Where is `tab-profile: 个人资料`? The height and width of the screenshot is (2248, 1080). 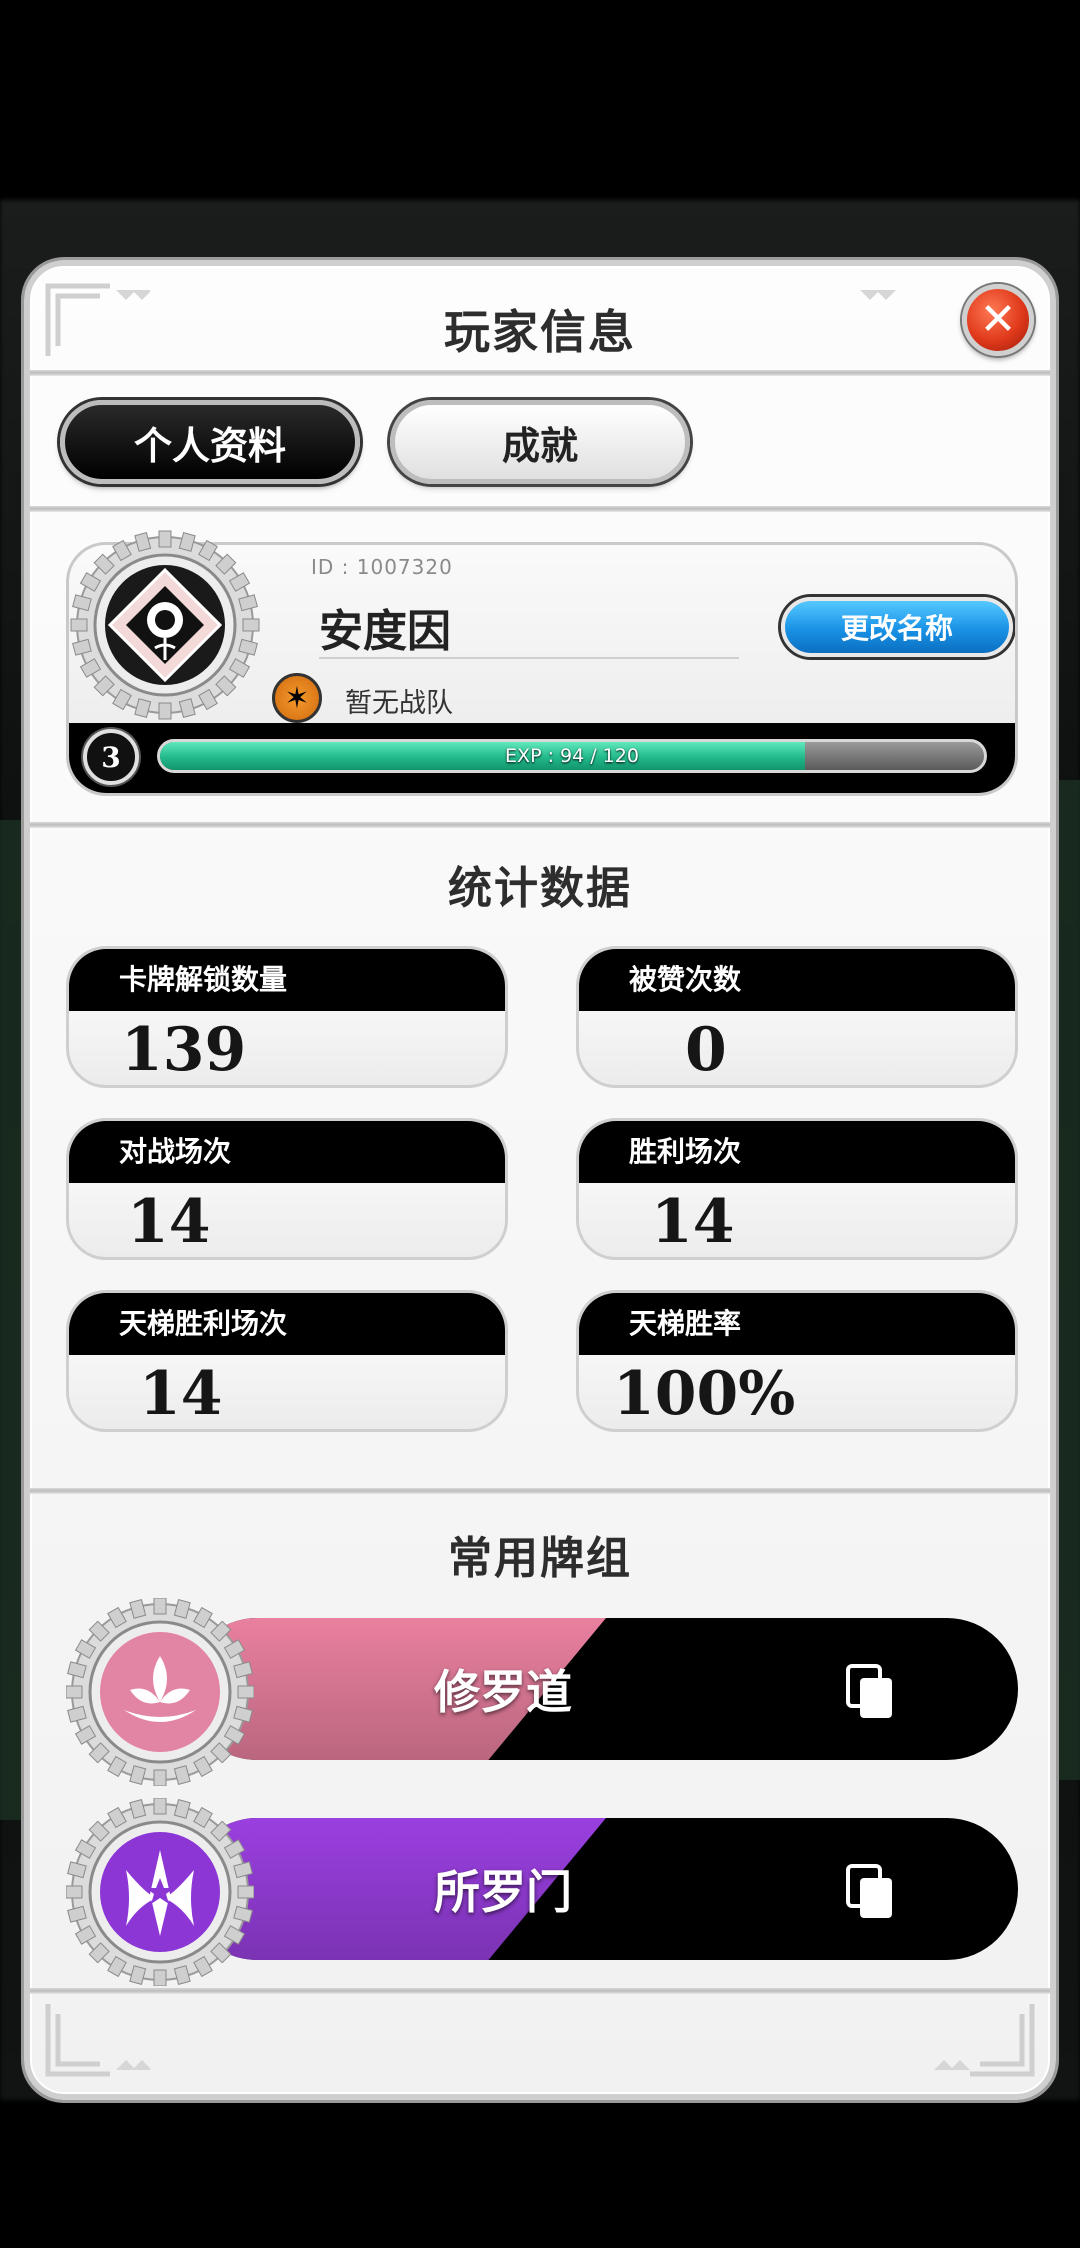 tab-profile: 个人资料 is located at coordinates (210, 442).